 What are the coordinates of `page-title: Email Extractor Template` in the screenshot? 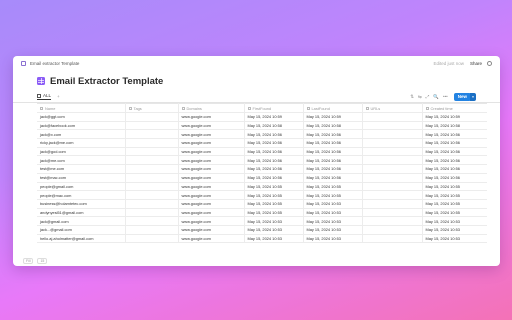 It's located at (106, 81).